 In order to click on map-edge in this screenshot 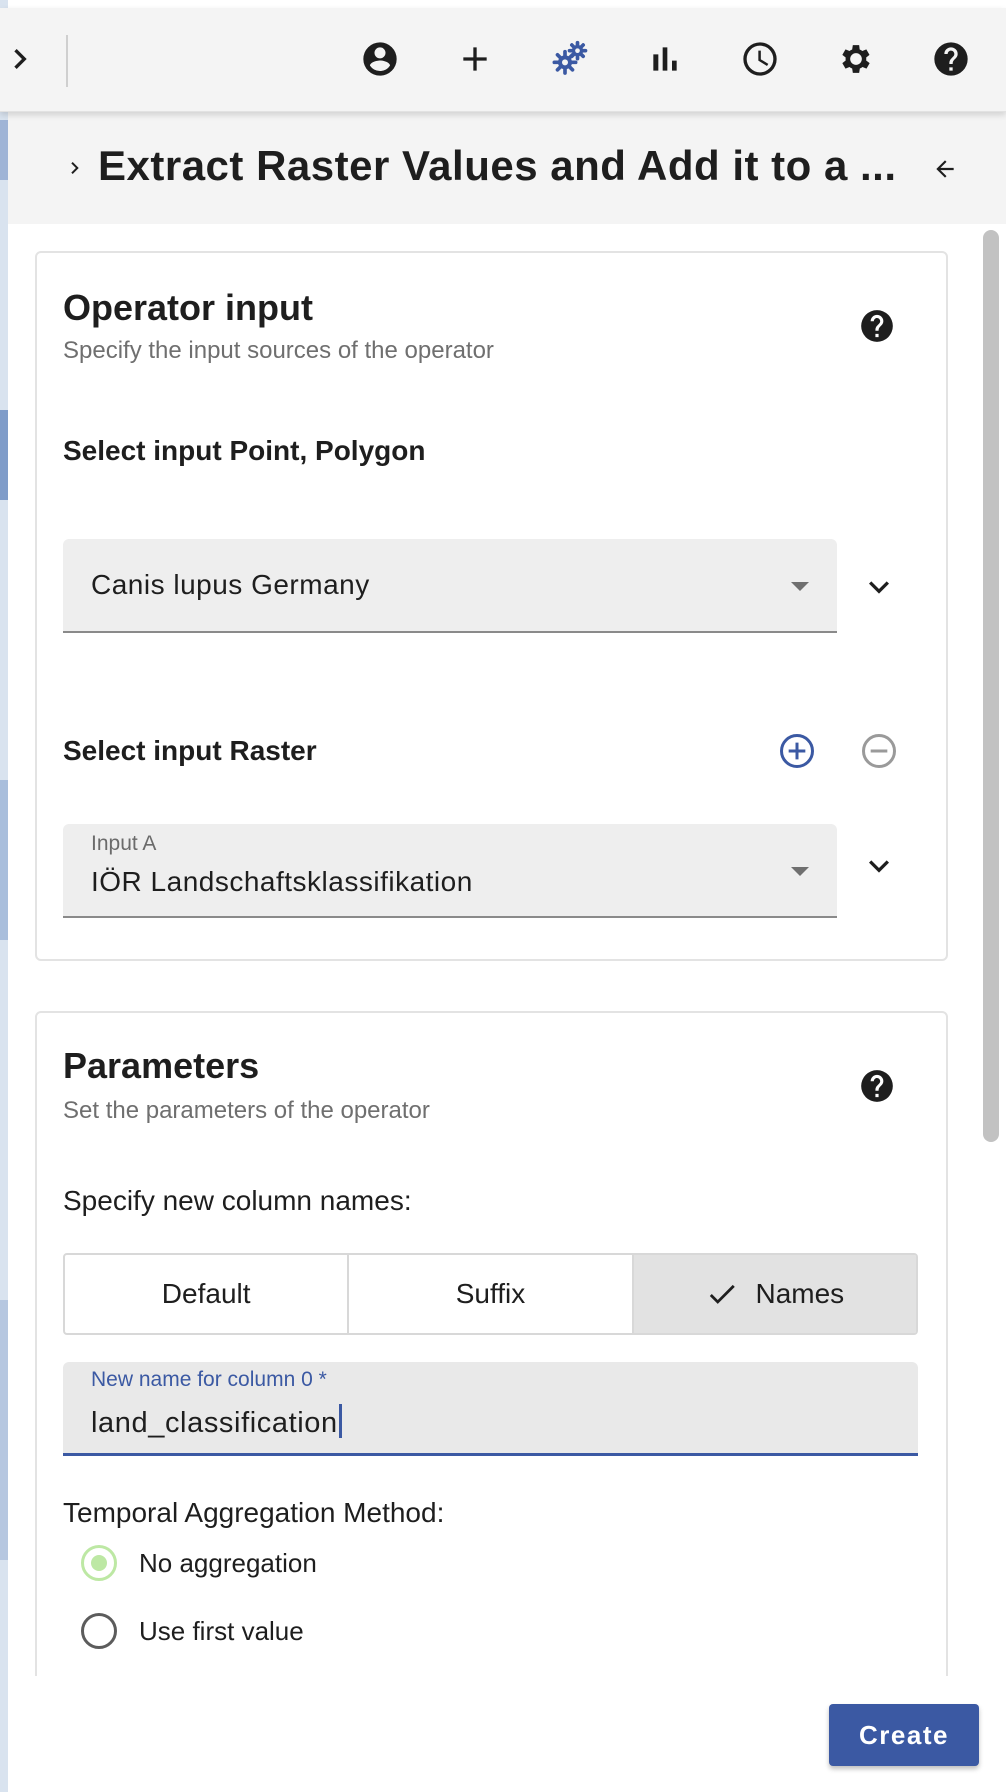, I will do `click(4, 896)`.